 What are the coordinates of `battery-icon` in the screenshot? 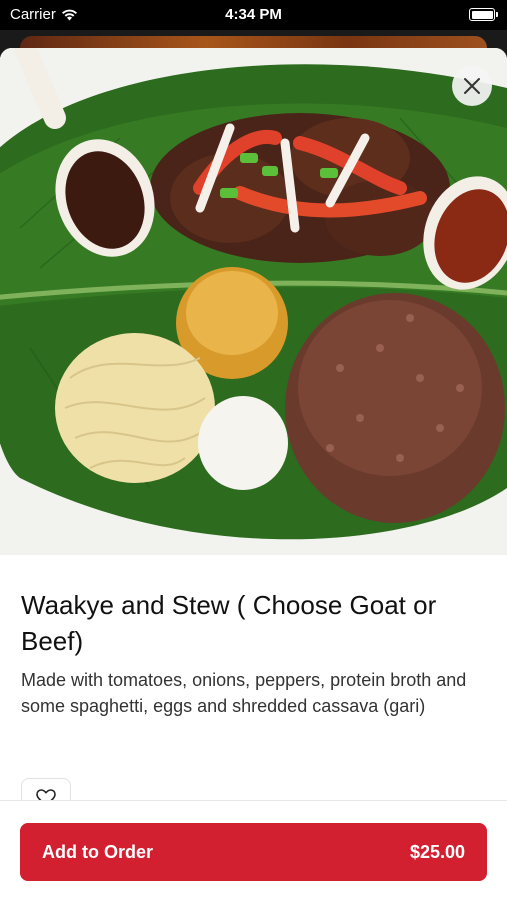 It's located at (483, 14).